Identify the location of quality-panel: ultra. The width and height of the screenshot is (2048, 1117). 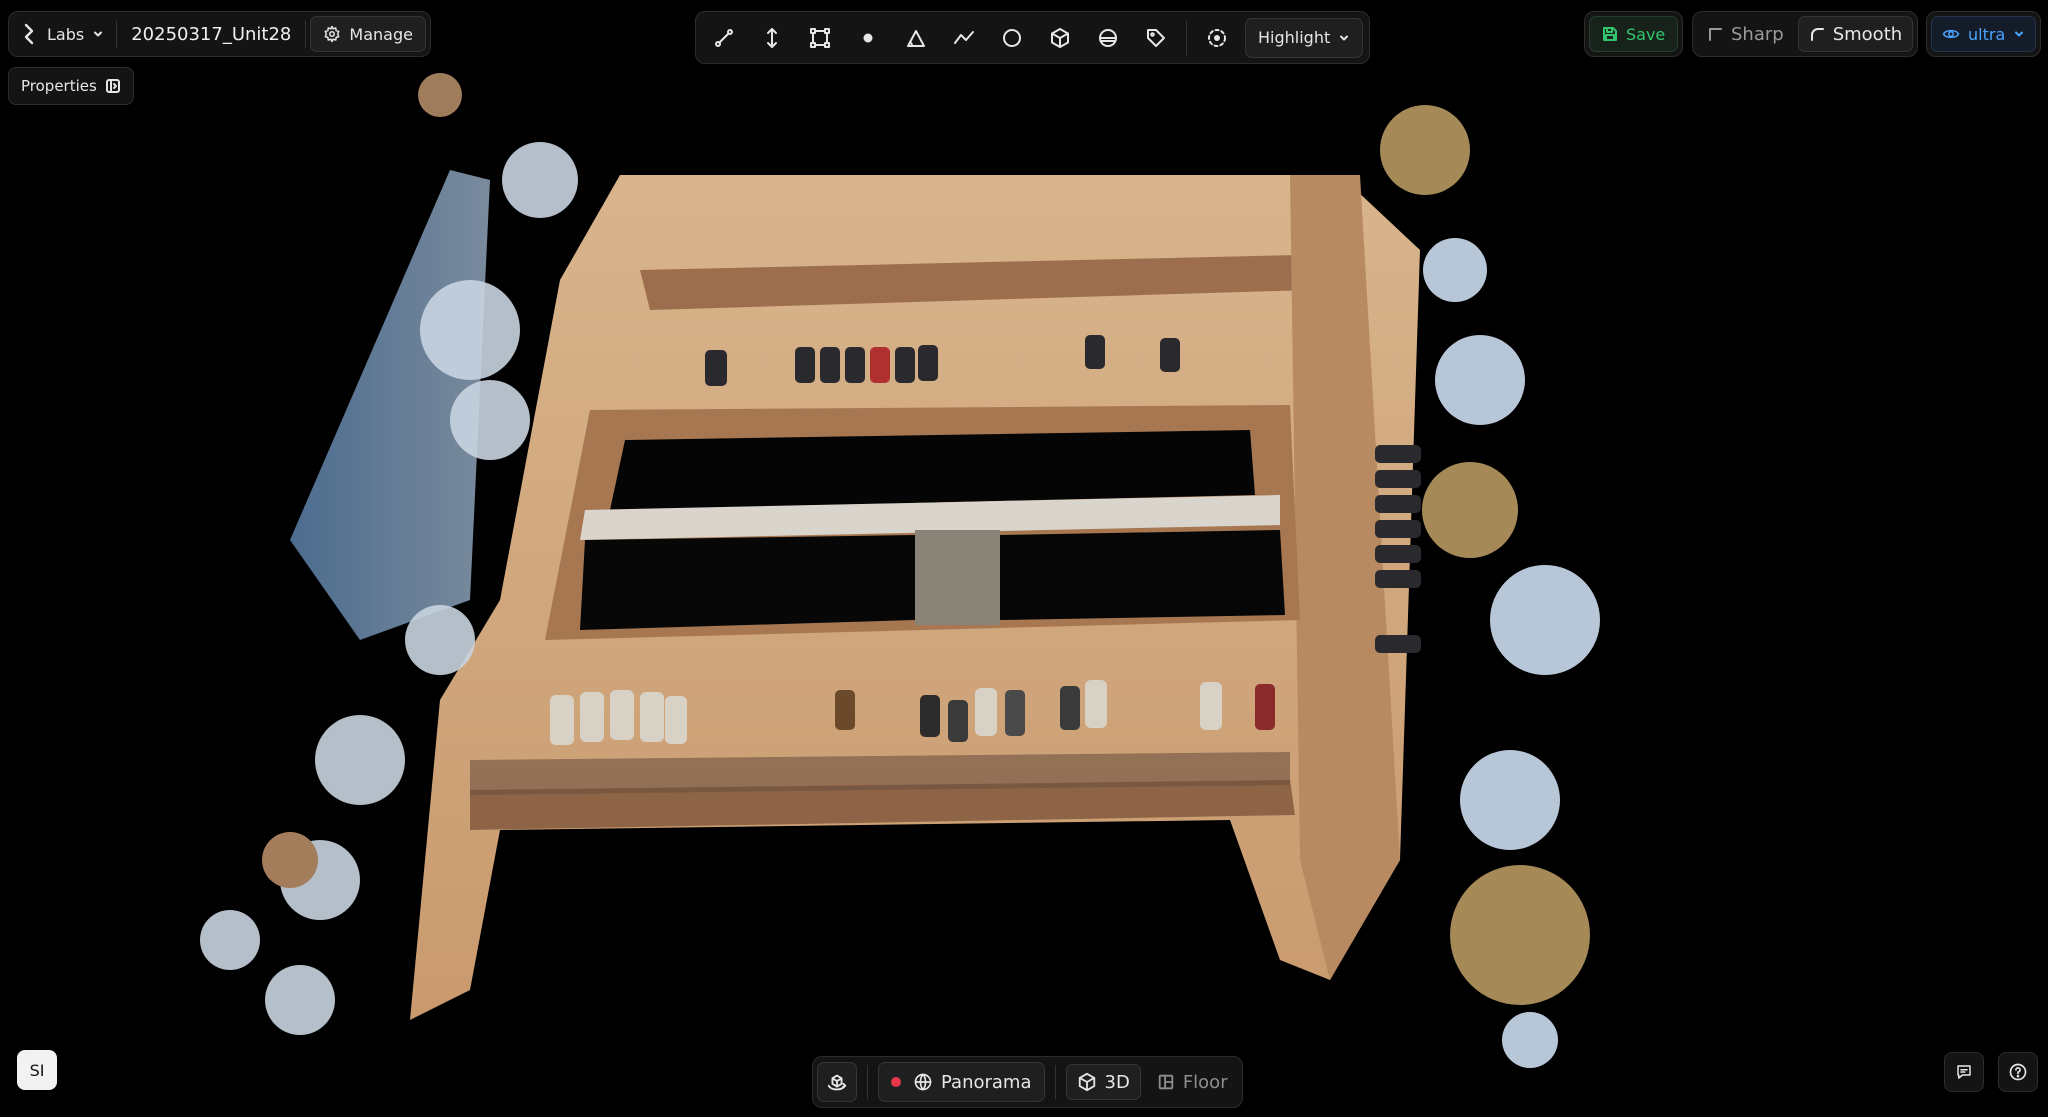
(1984, 34).